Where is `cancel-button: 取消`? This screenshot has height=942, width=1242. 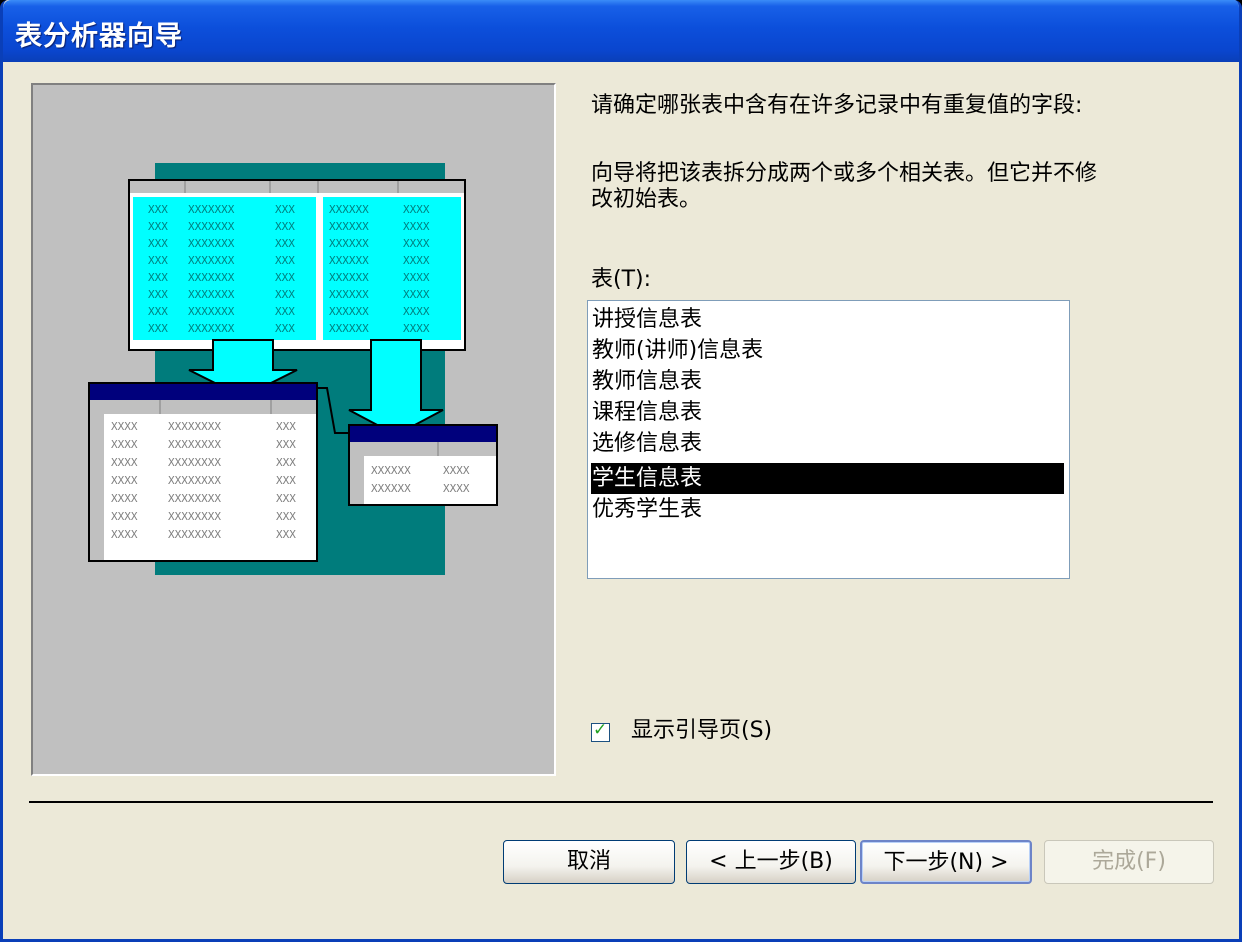 cancel-button: 取消 is located at coordinates (589, 862).